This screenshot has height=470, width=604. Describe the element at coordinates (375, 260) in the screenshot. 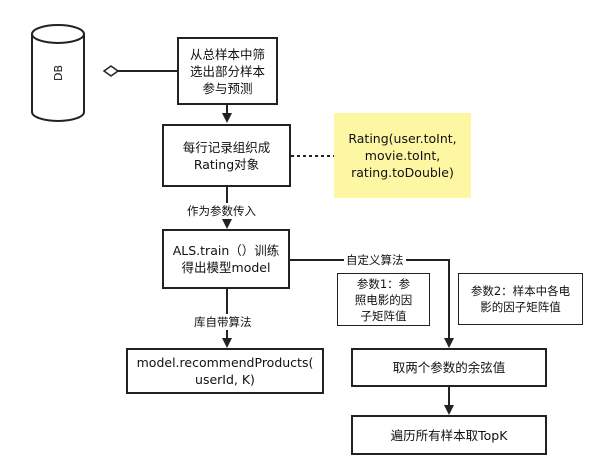

I see `label-custom-algo: 自定义算法` at that location.